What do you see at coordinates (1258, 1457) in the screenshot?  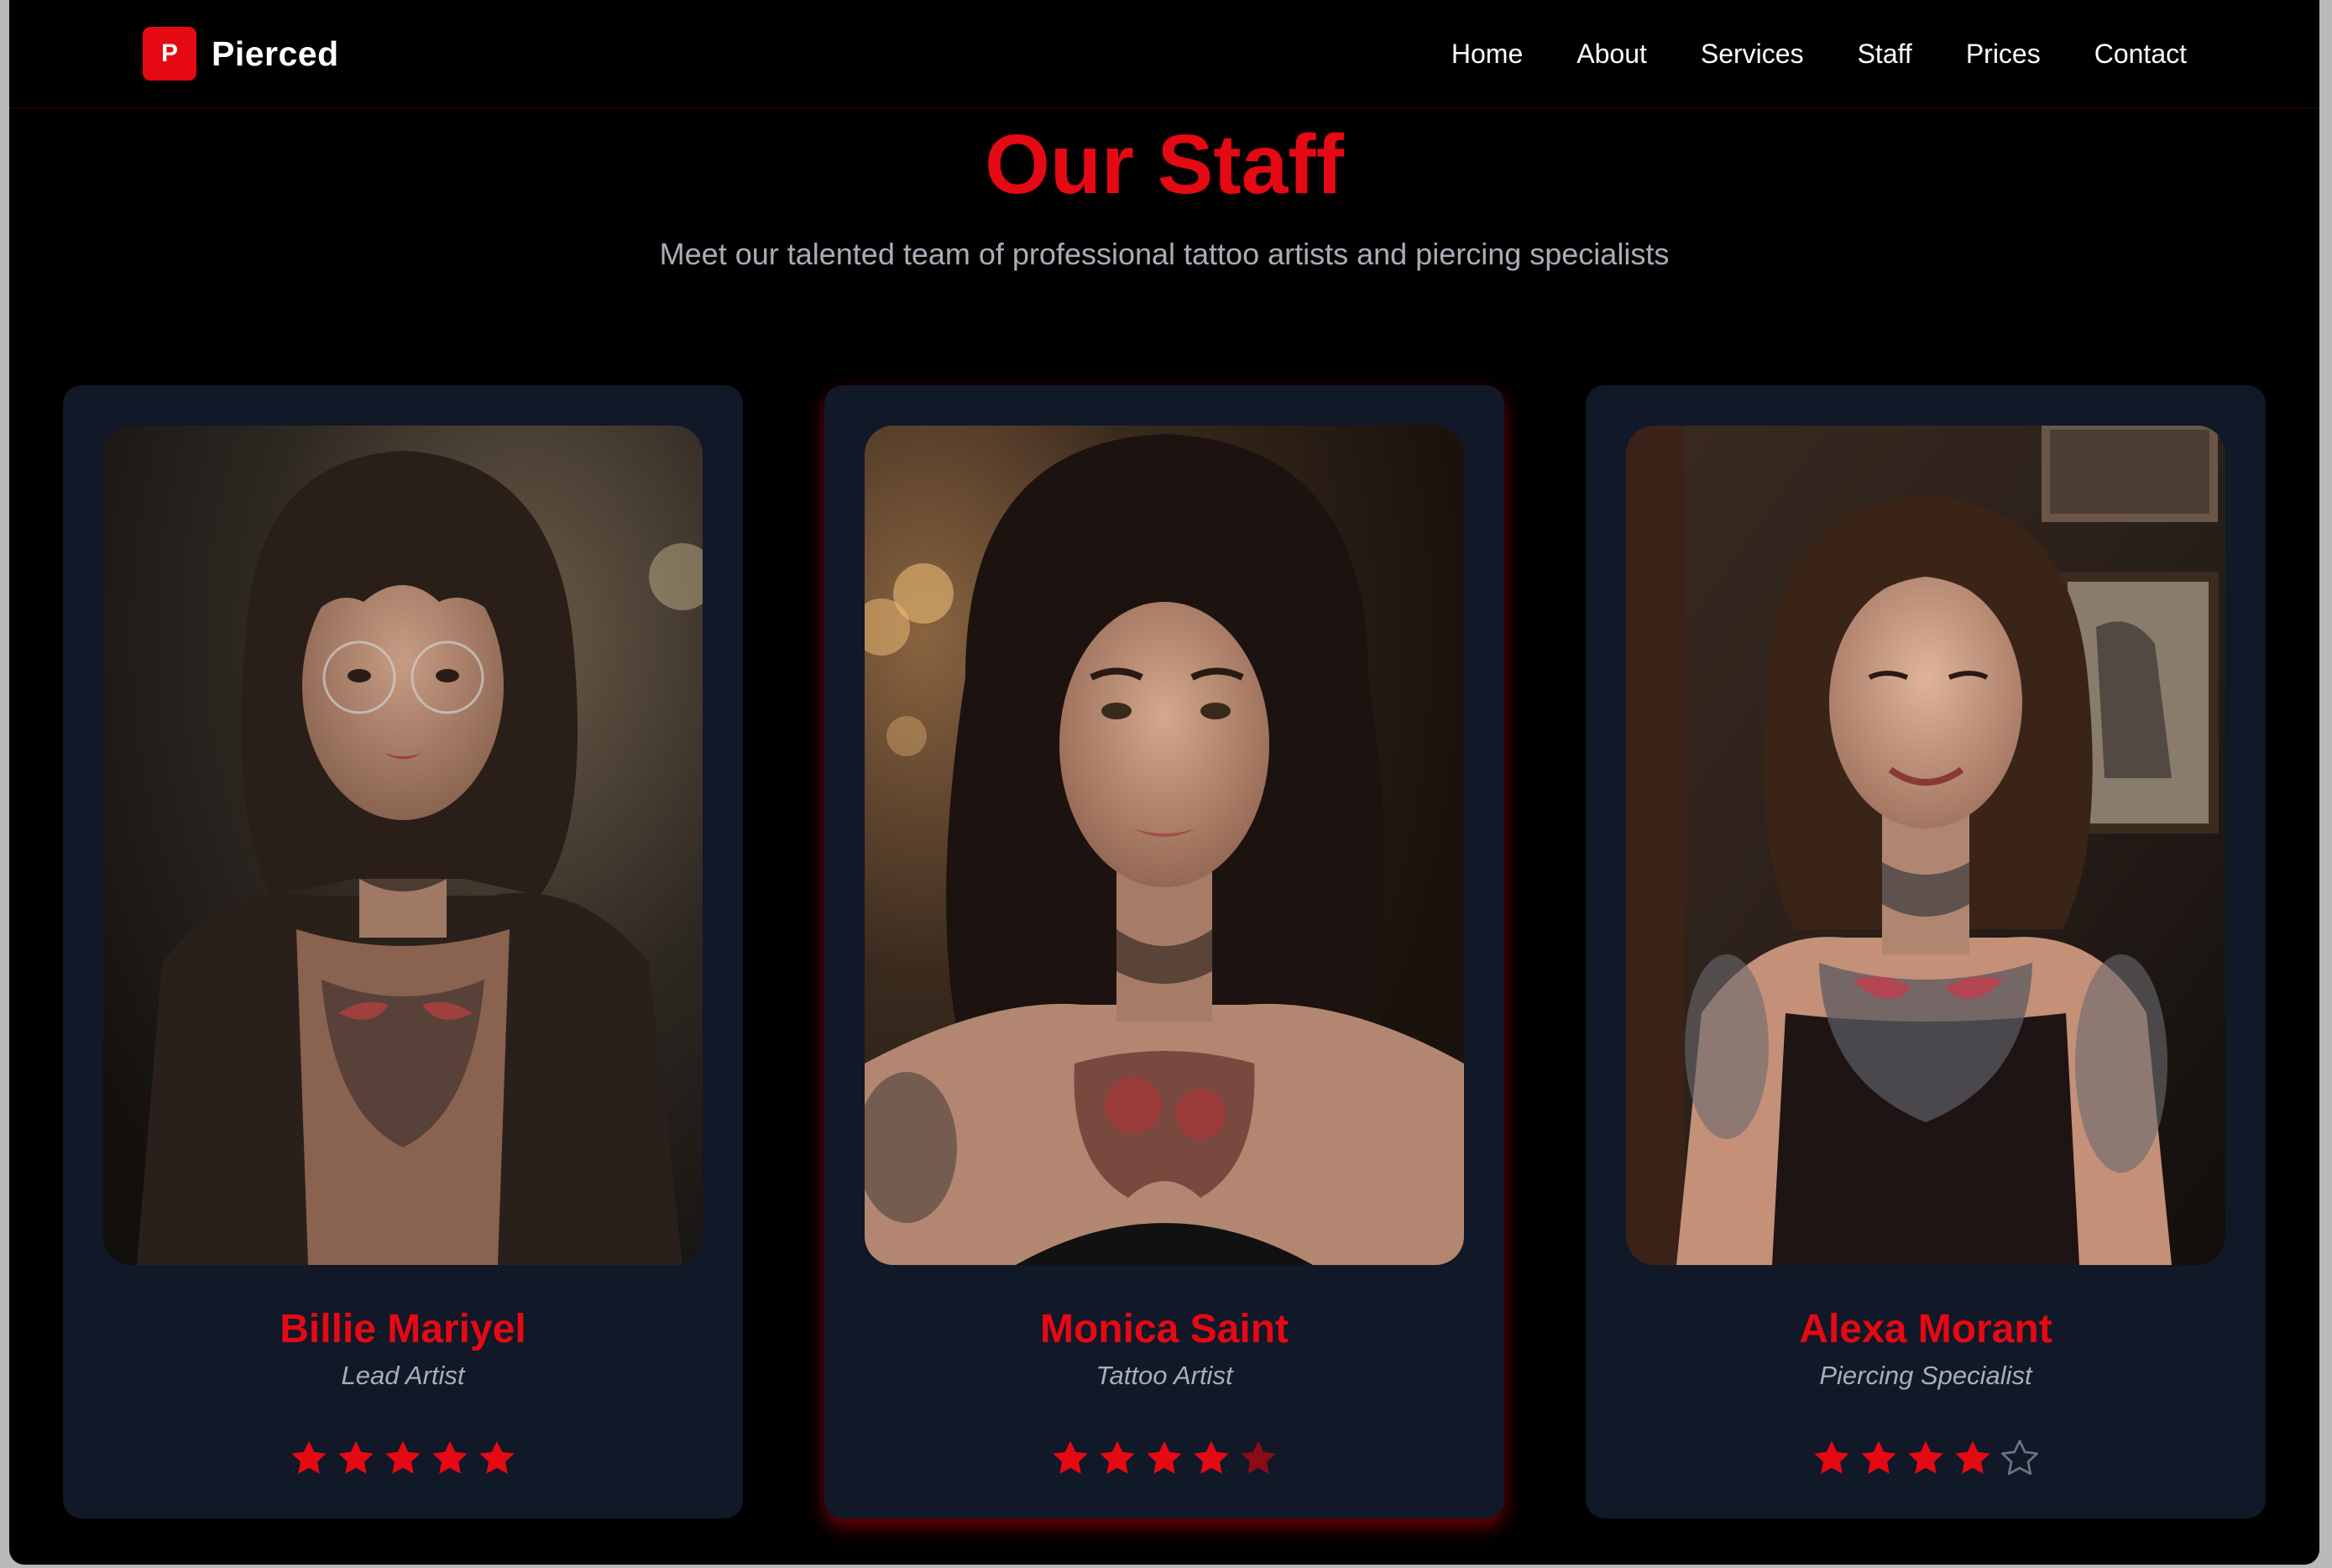 I see `star-half-icon` at bounding box center [1258, 1457].